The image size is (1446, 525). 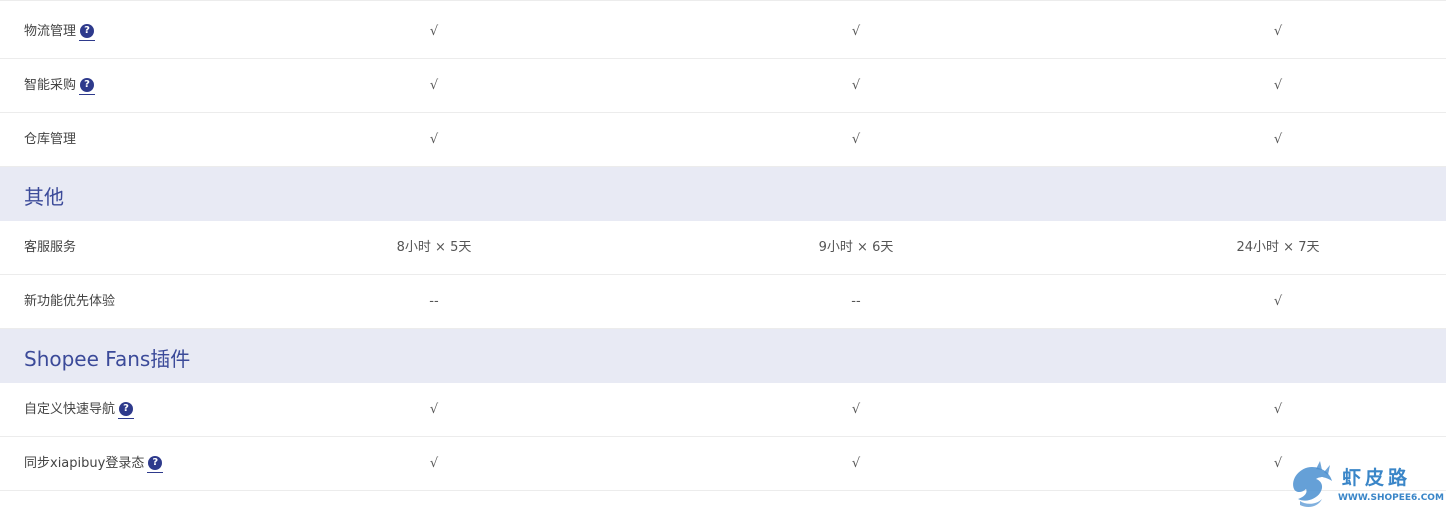 I want to click on row-label: 新功能优先体验, so click(x=70, y=301).